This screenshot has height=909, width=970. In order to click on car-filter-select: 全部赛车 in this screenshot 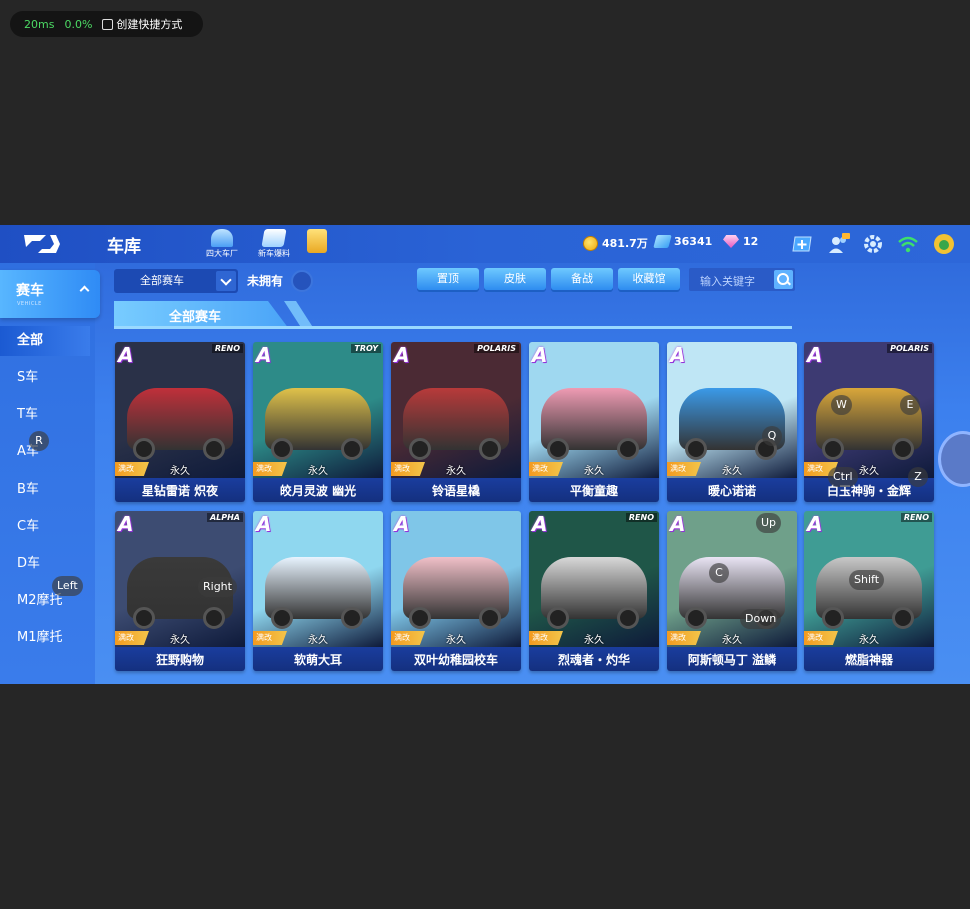, I will do `click(176, 281)`.